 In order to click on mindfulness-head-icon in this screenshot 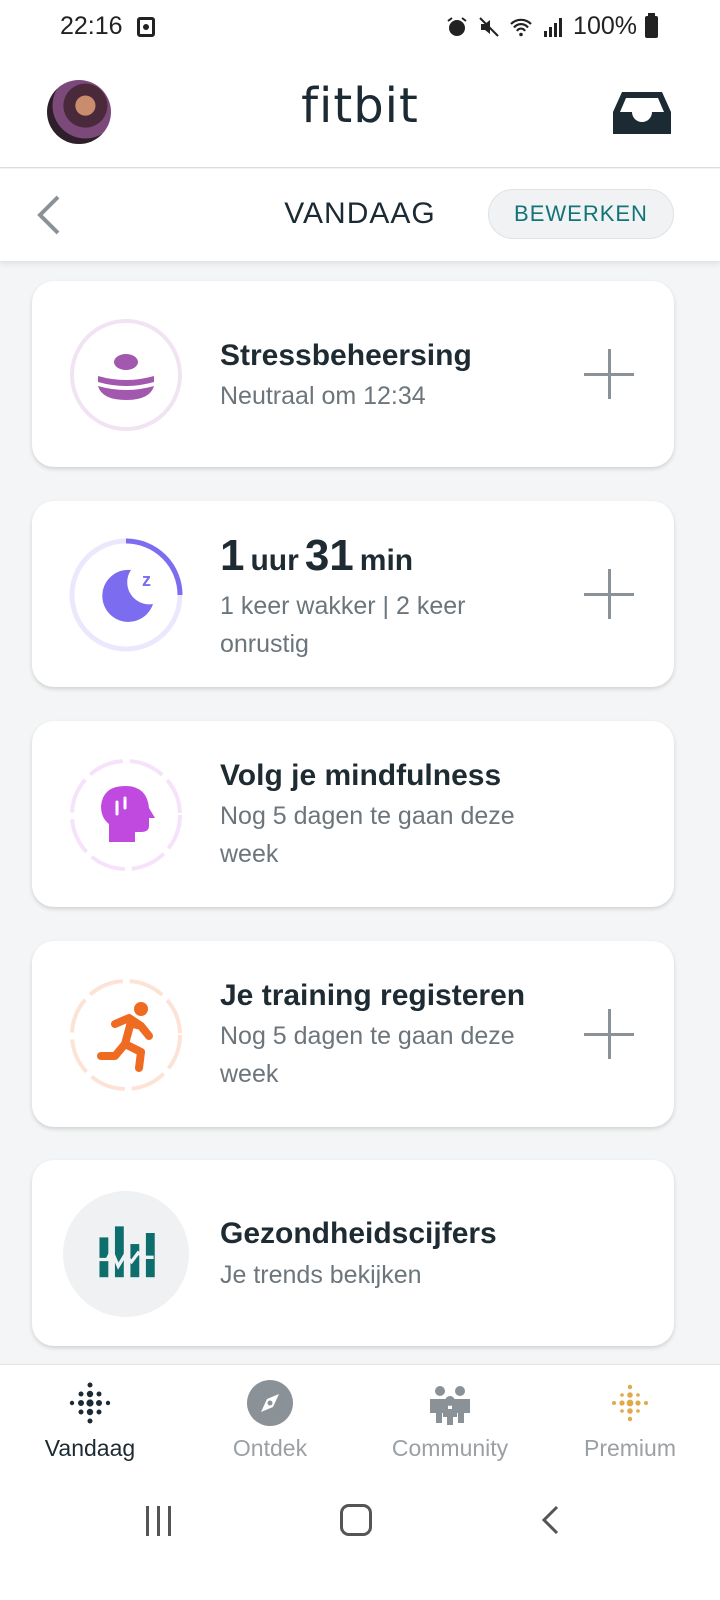, I will do `click(126, 815)`.